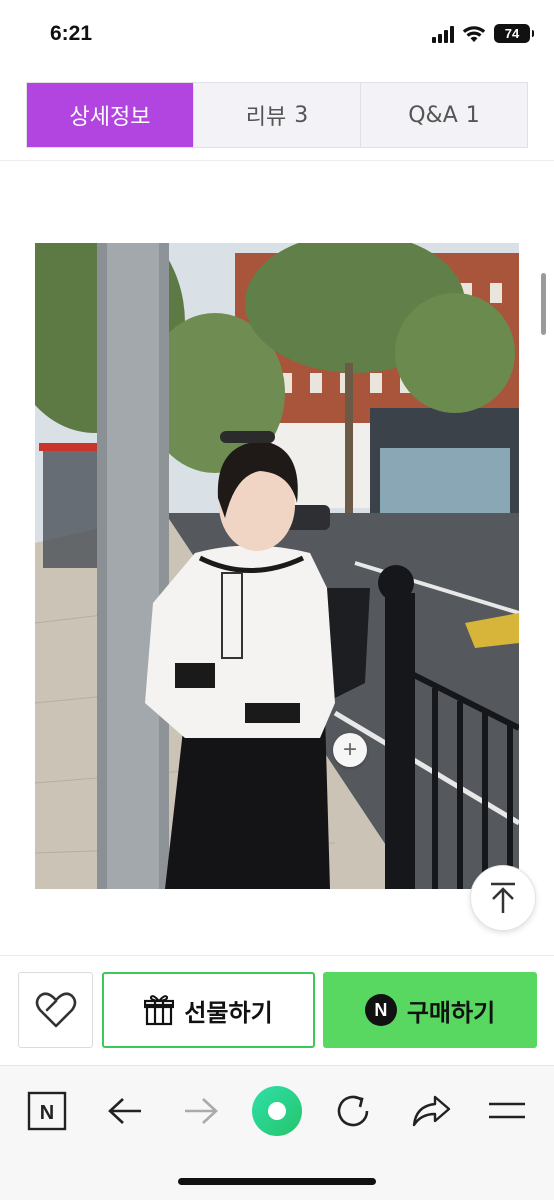 This screenshot has width=554, height=1200. I want to click on tab-reviews-label: 리뷰, so click(266, 117).